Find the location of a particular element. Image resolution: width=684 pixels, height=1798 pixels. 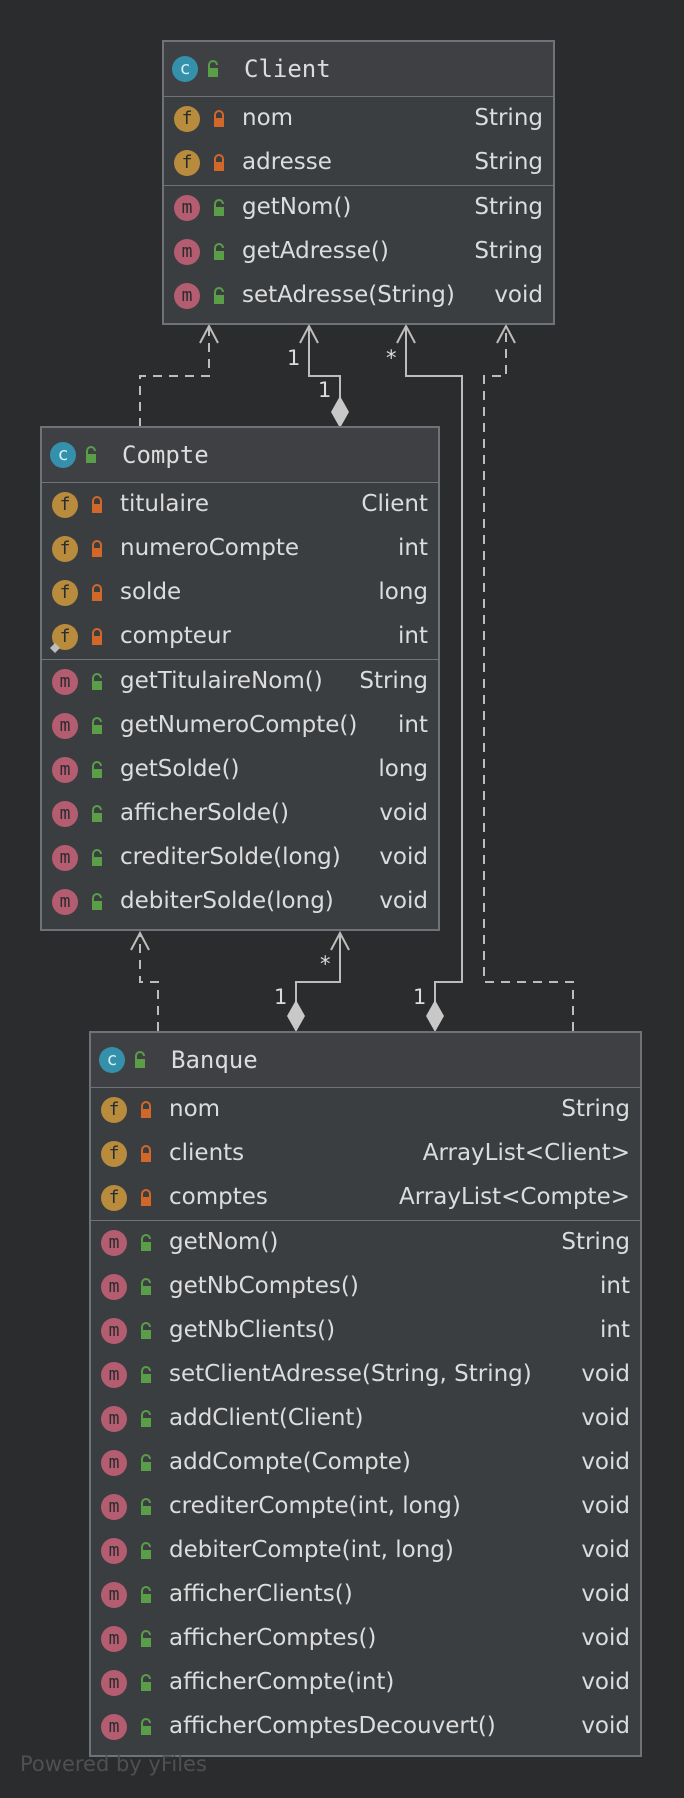

field-row: f nom String is located at coordinates (358, 119).